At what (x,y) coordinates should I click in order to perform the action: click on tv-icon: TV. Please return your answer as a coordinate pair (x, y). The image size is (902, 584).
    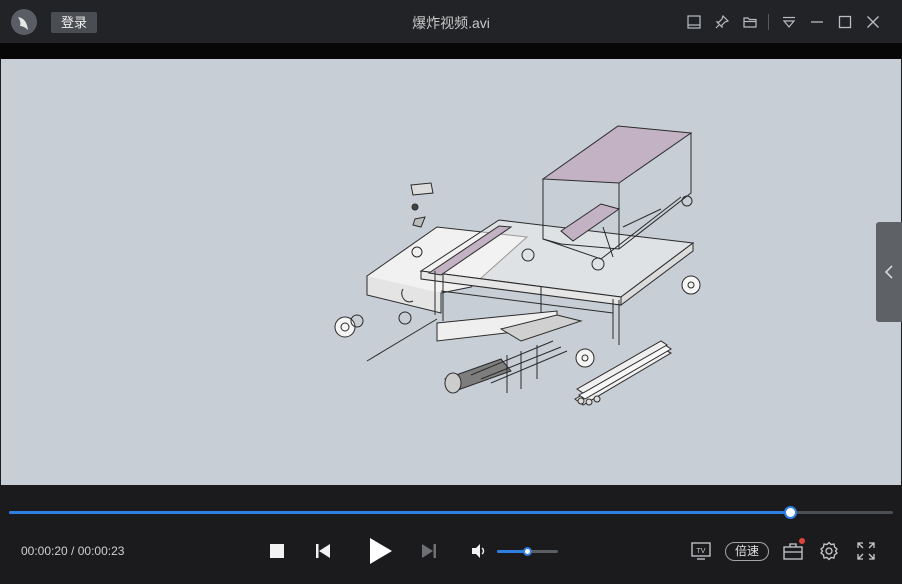
    Looking at the image, I should click on (701, 551).